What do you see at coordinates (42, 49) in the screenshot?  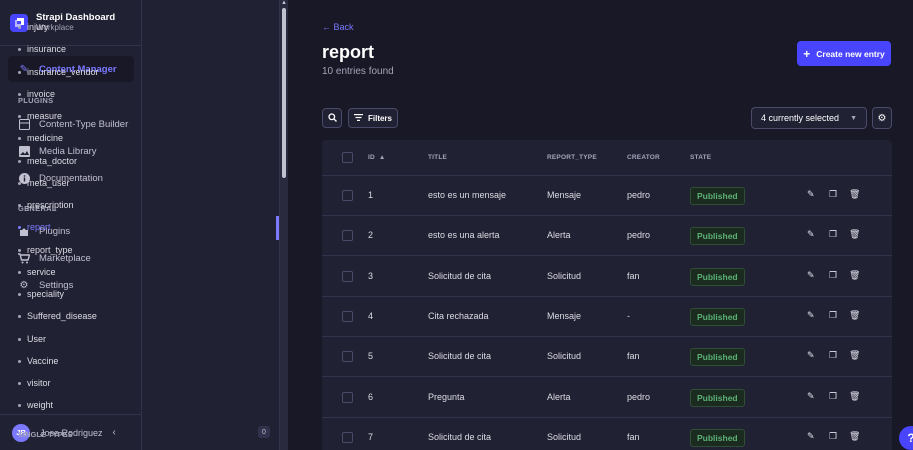 I see `subnav-item-insurance: insurance` at bounding box center [42, 49].